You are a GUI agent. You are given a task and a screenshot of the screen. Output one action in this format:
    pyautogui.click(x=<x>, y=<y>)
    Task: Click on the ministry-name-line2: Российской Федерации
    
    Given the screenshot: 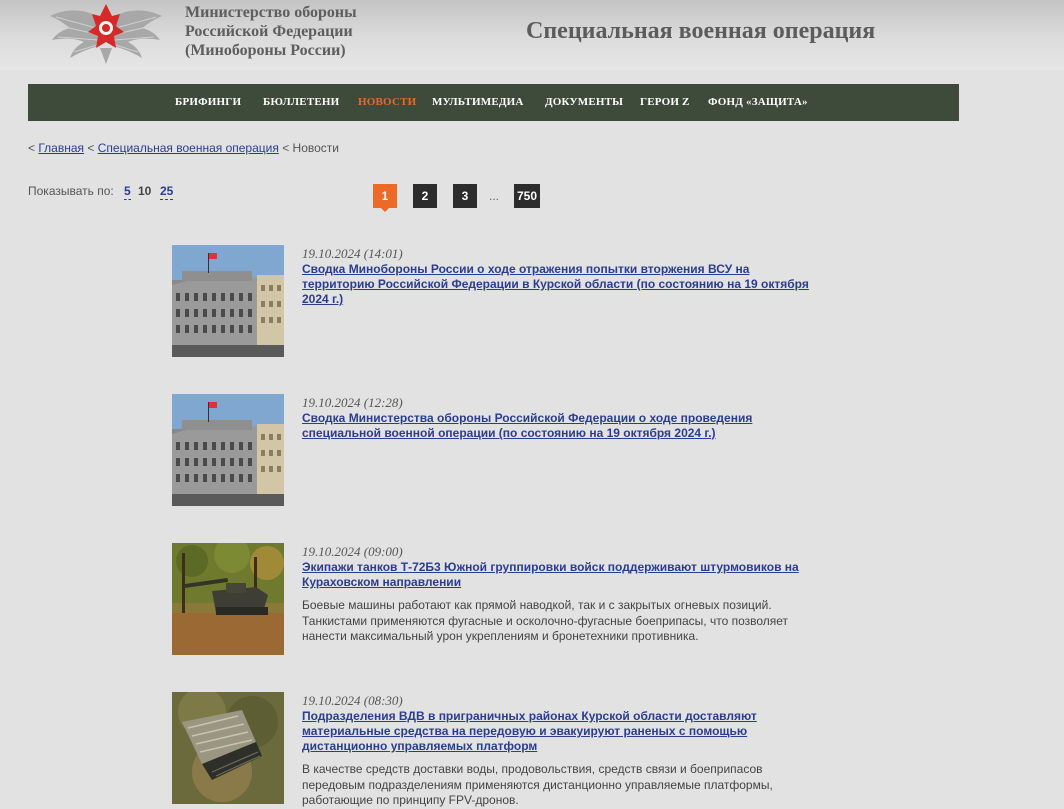 What is the action you would take?
    pyautogui.click(x=269, y=31)
    